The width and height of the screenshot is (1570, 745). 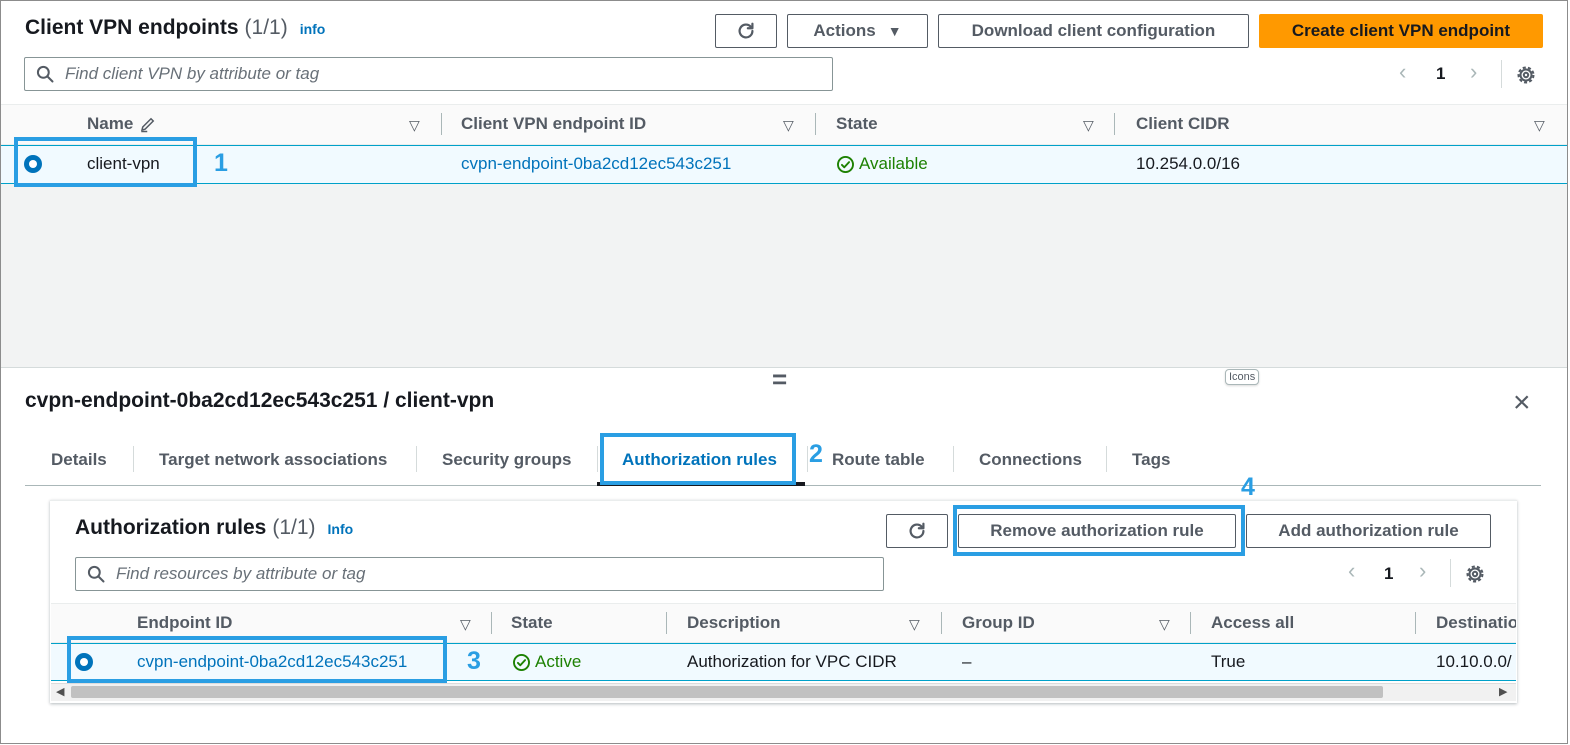 I want to click on auth-title-group: Authorization rules (1/1) Info, so click(x=214, y=528).